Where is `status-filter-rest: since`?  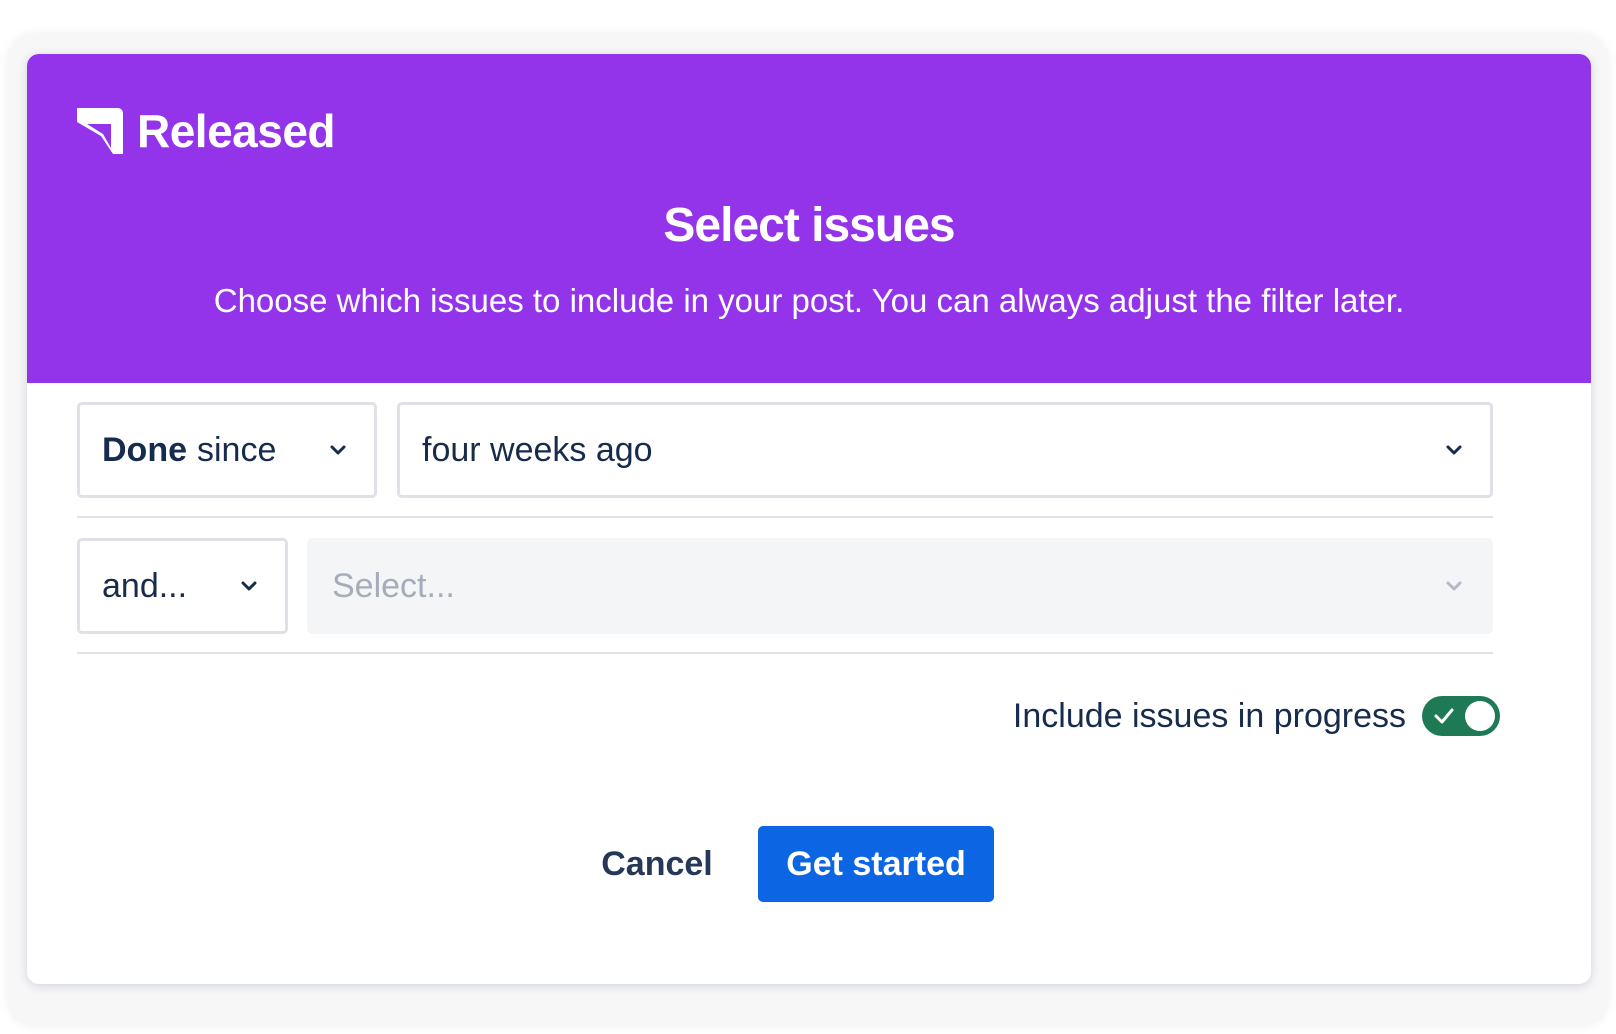
status-filter-rest: since is located at coordinates (237, 449).